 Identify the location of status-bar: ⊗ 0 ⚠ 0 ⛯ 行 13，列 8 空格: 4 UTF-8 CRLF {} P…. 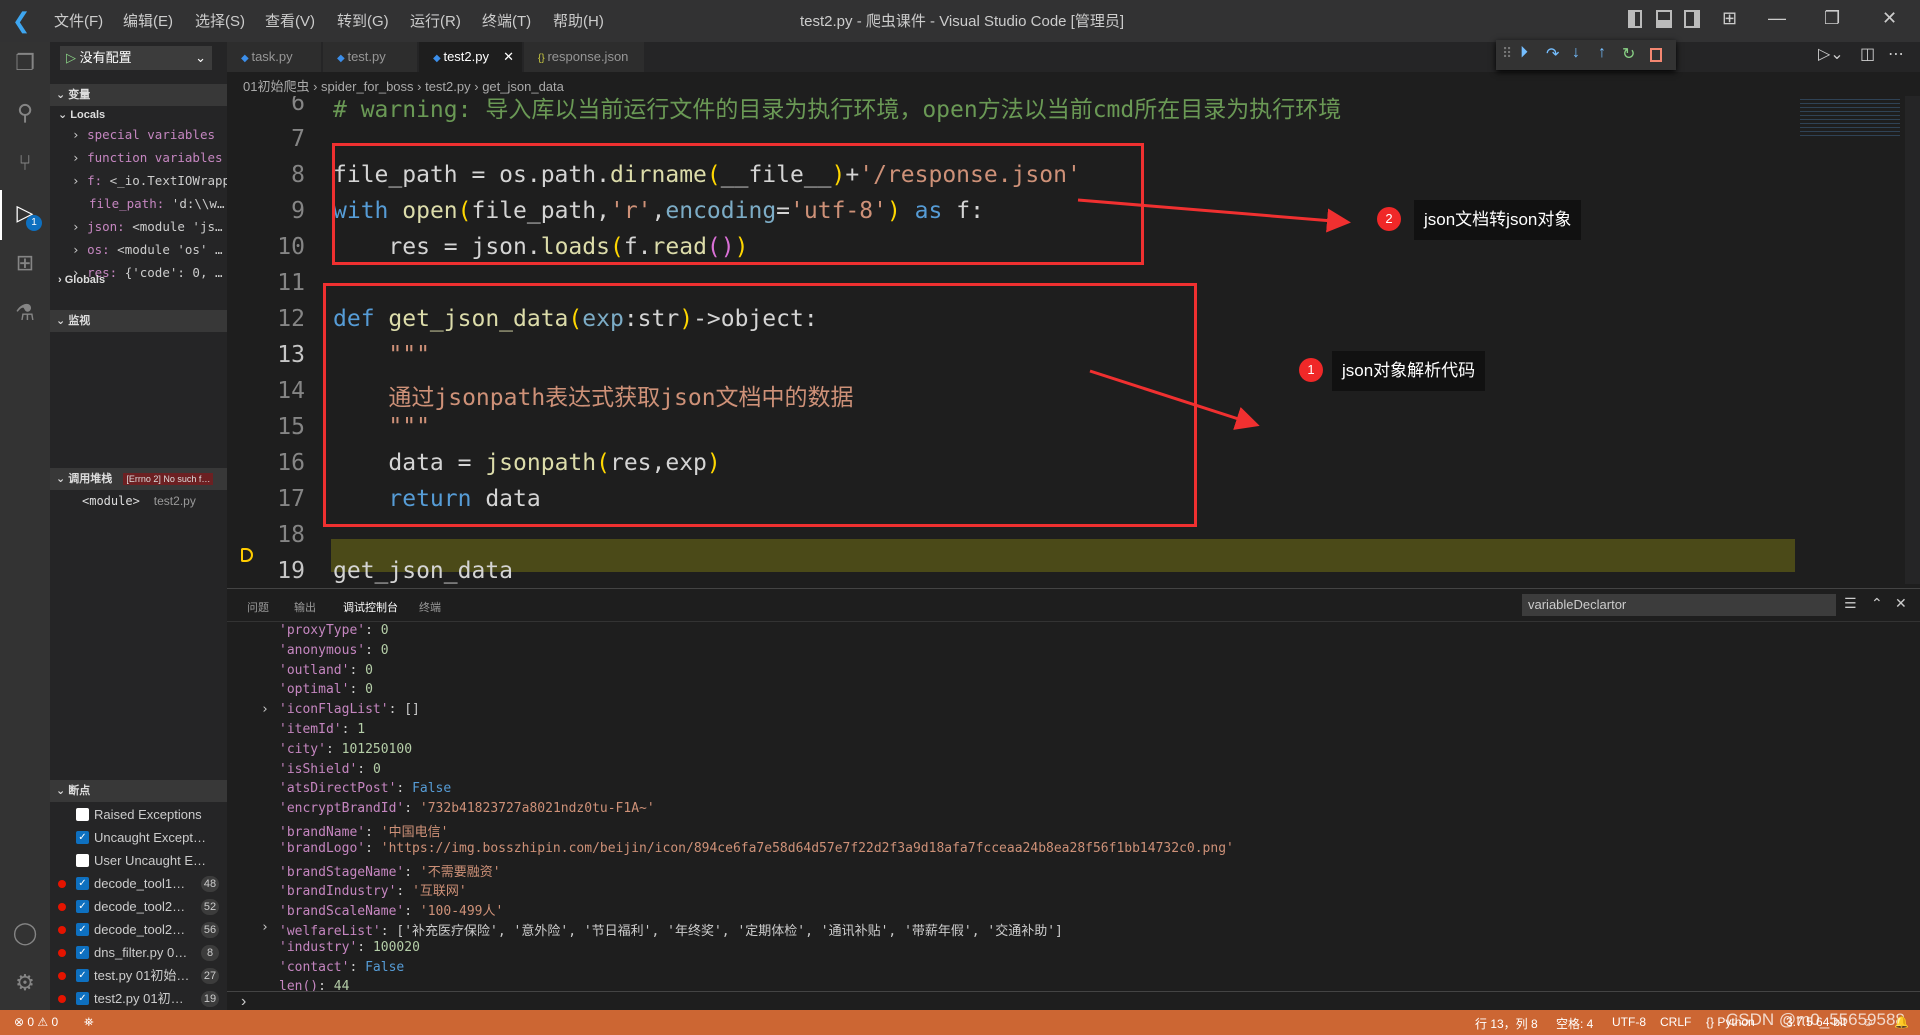
(960, 1022).